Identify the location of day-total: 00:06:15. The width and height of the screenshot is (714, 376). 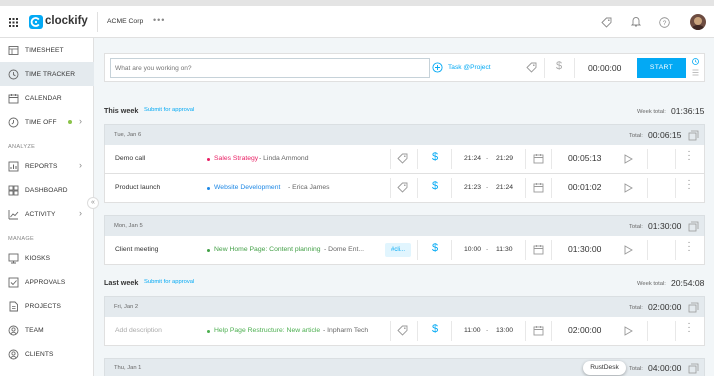
(665, 135).